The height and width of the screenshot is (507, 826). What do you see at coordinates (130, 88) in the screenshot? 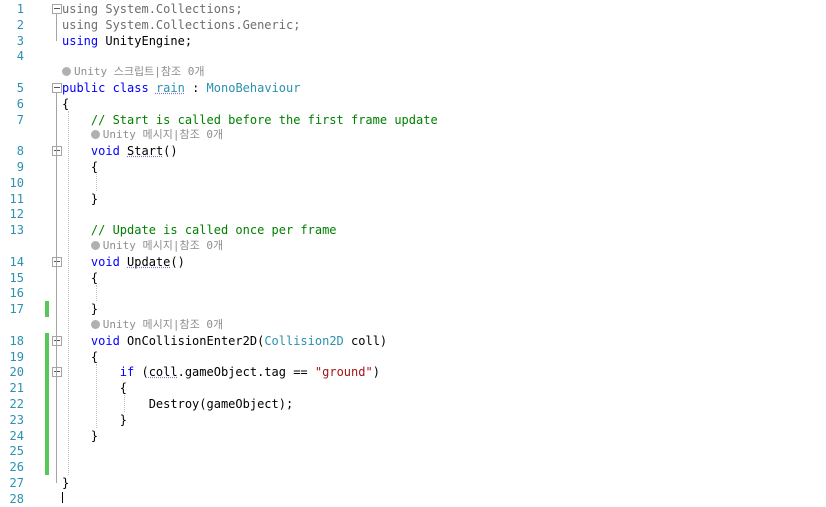
I see `code-token: class` at bounding box center [130, 88].